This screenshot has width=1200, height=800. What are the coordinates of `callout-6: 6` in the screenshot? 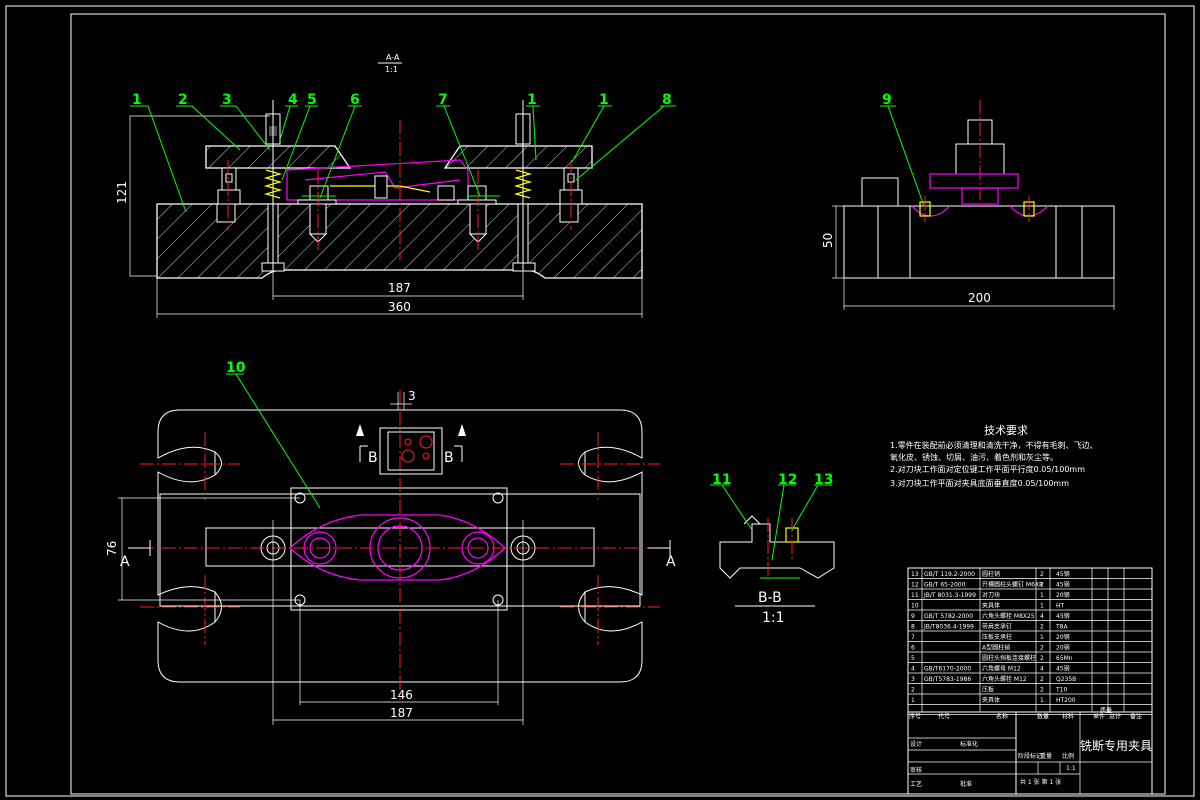 It's located at (355, 100).